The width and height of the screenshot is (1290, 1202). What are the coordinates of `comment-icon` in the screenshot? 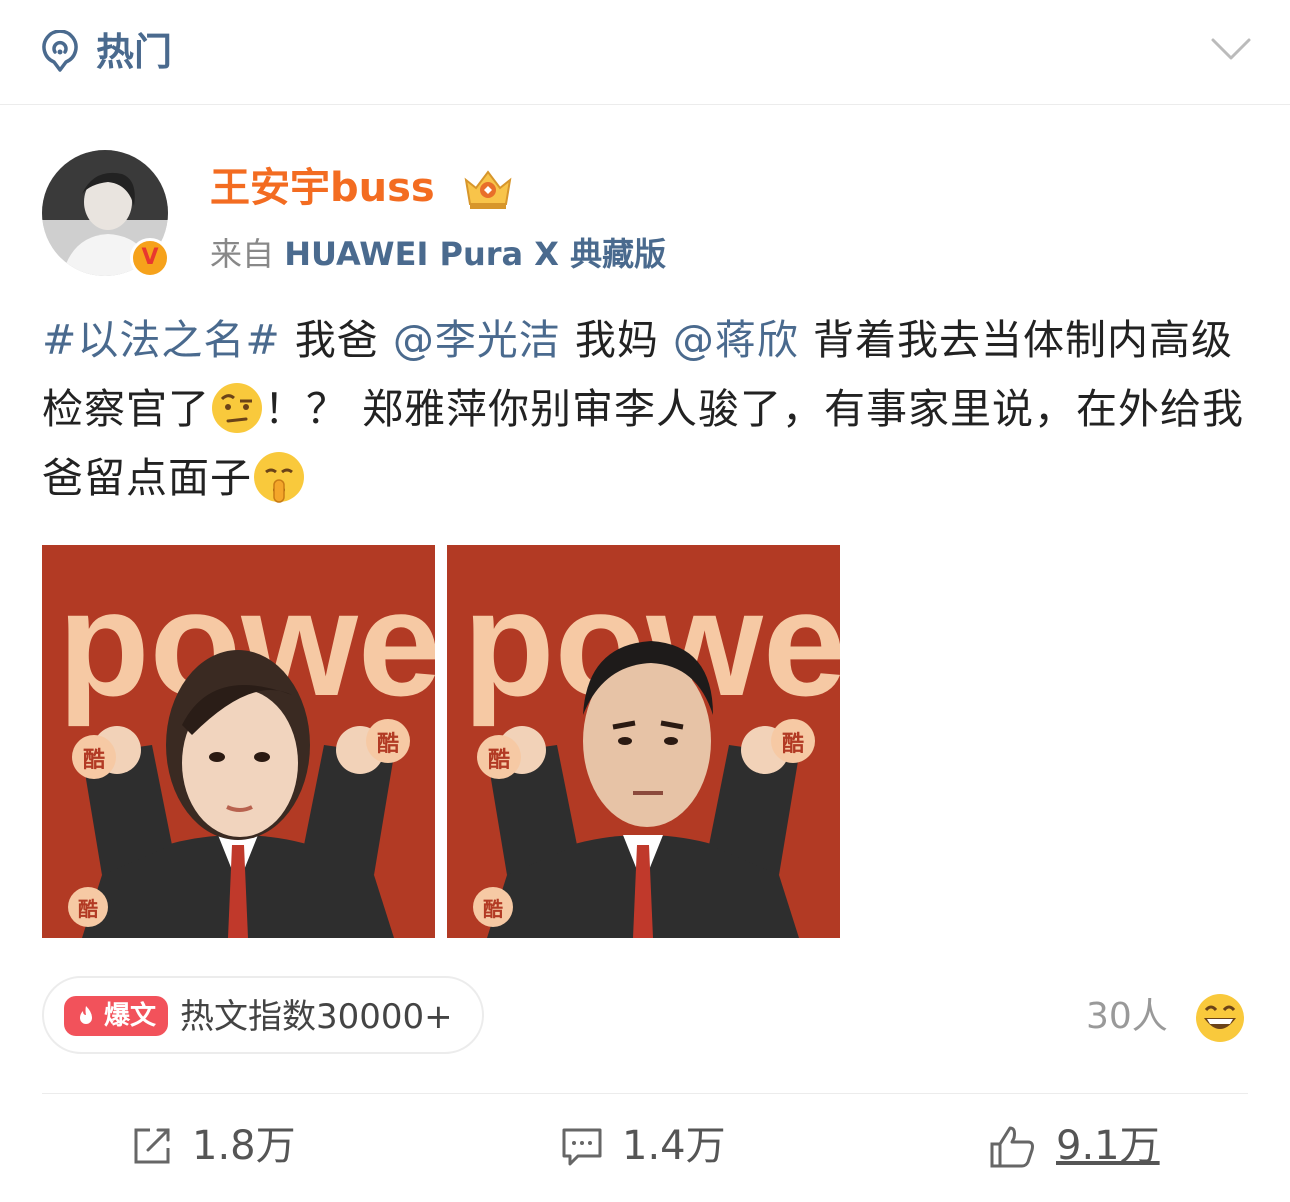 It's located at (582, 1147).